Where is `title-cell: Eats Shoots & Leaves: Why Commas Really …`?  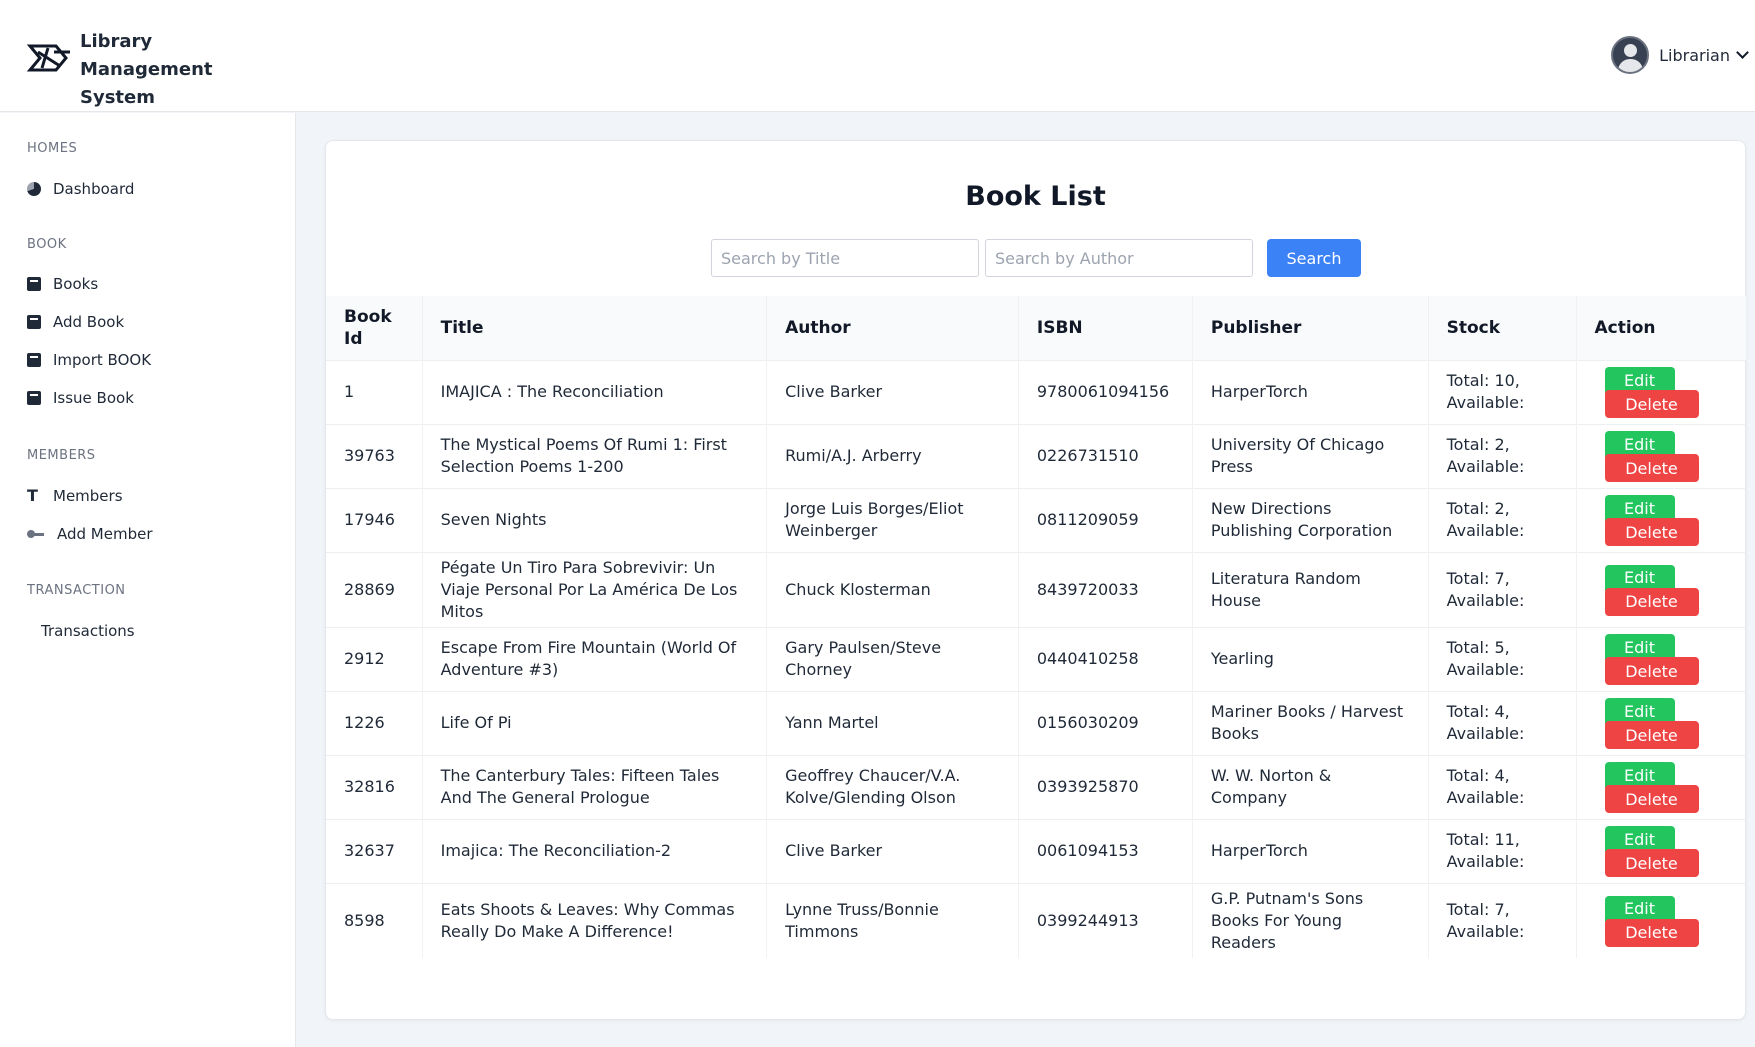
title-cell: Eats Shoots & Leaves: Why Commas Really … is located at coordinates (595, 920).